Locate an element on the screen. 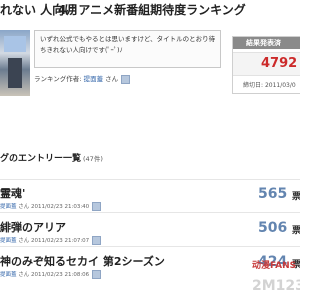 Image resolution: width=320 pixels, height=300 pixels. entry-list-heading: グのエントリー一覧 (47件) is located at coordinates (51, 157).